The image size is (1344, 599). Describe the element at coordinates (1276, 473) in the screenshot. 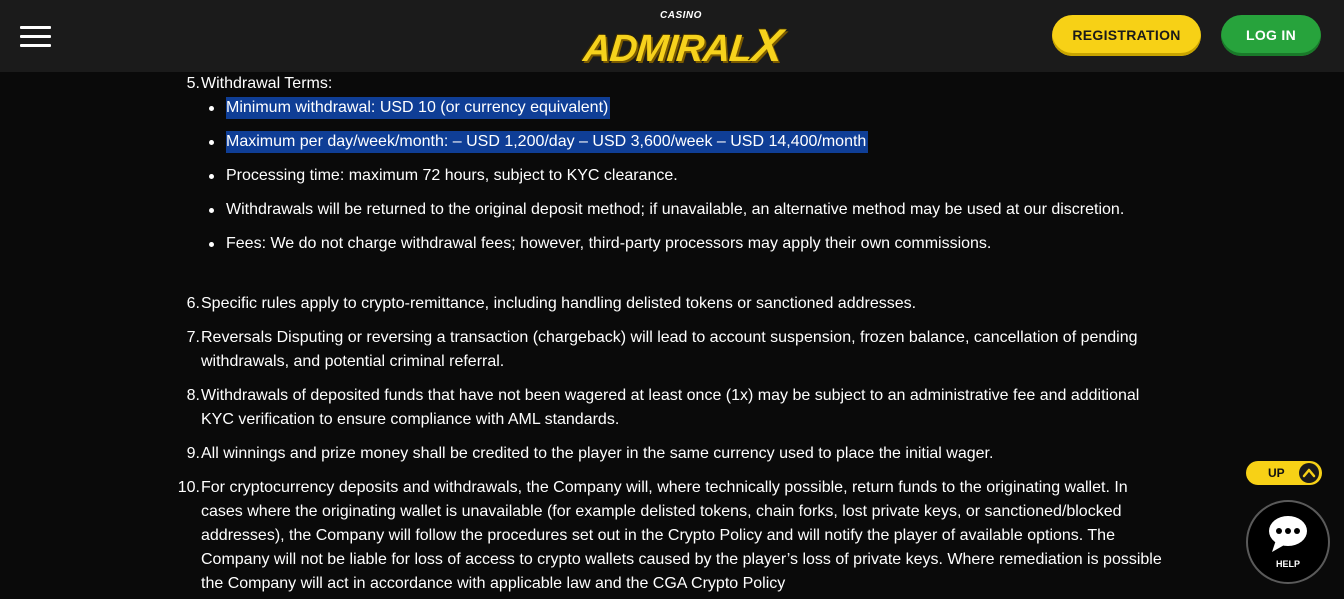

I see `up-label: UP` at that location.